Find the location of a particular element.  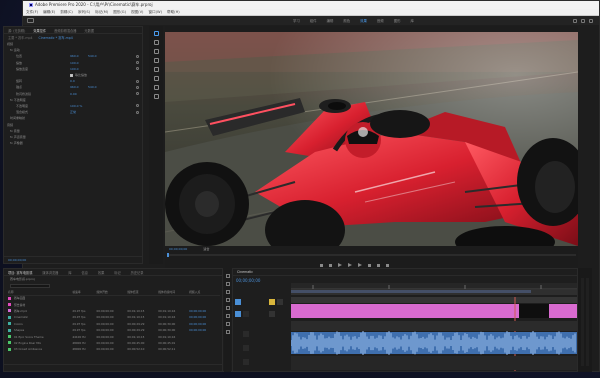

timeline-timecode: 00;00;00;00 is located at coordinates (248, 280).